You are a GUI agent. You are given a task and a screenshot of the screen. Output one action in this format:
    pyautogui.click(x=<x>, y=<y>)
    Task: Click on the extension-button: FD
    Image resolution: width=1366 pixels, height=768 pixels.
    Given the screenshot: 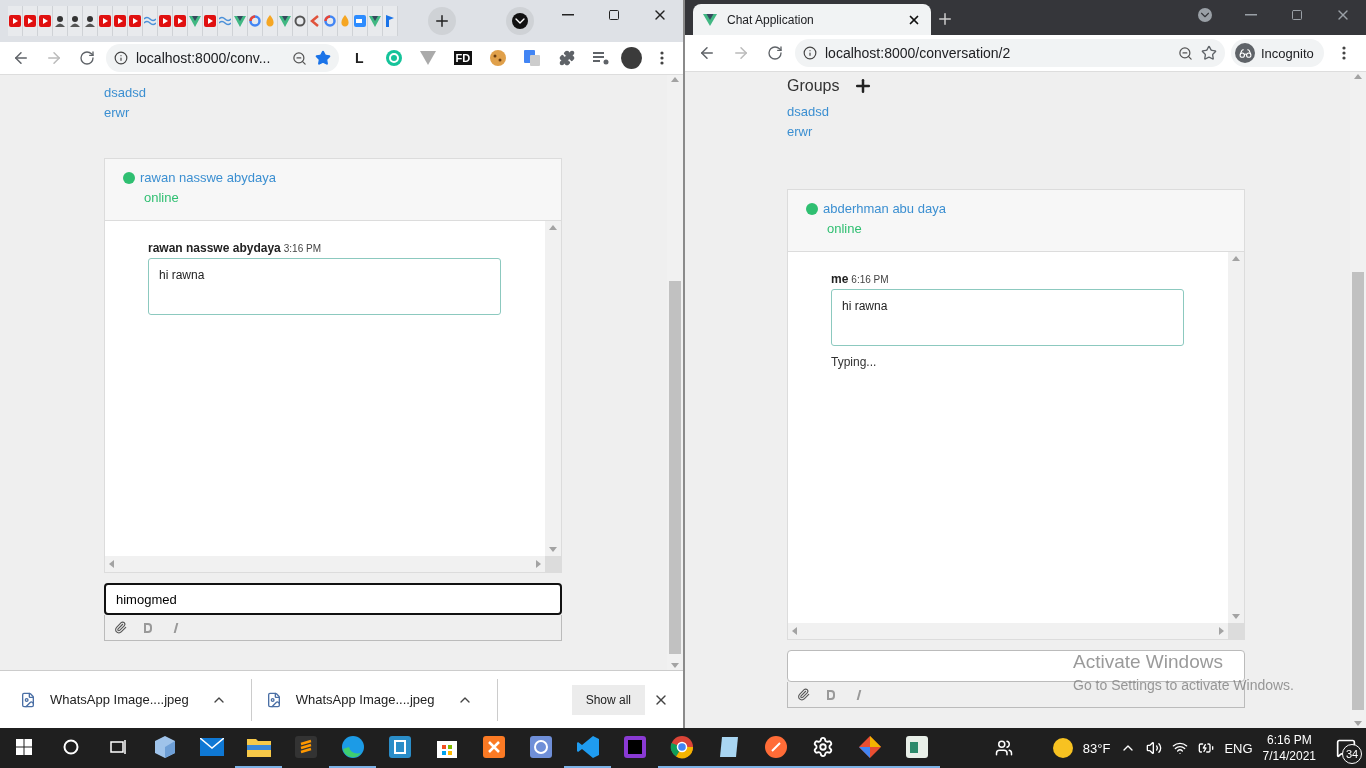 What is the action you would take?
    pyautogui.click(x=463, y=58)
    